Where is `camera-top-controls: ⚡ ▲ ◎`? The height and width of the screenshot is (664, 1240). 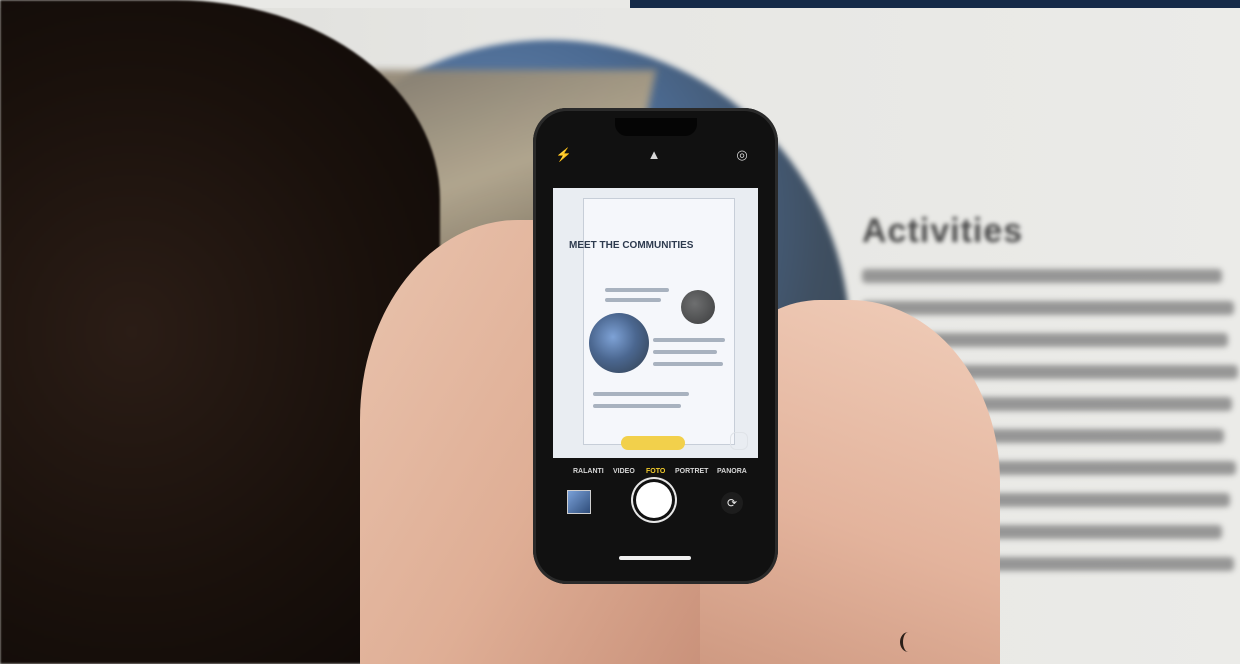 camera-top-controls: ⚡ ▲ ◎ is located at coordinates (655, 156).